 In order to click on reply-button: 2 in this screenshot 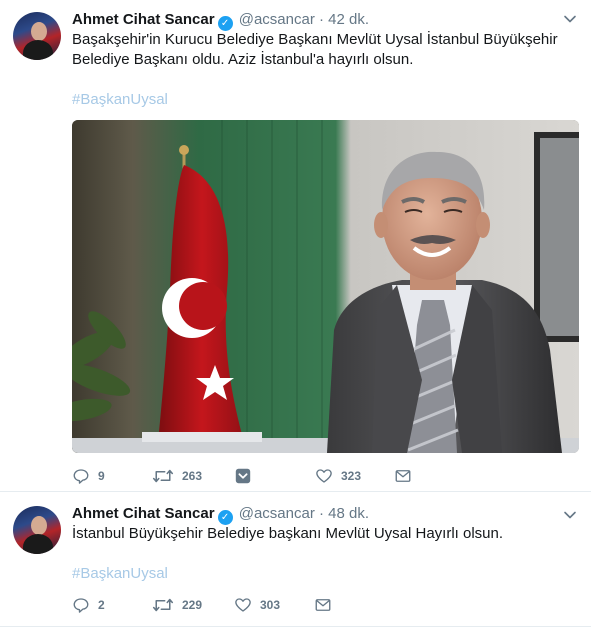, I will do `click(88, 605)`.